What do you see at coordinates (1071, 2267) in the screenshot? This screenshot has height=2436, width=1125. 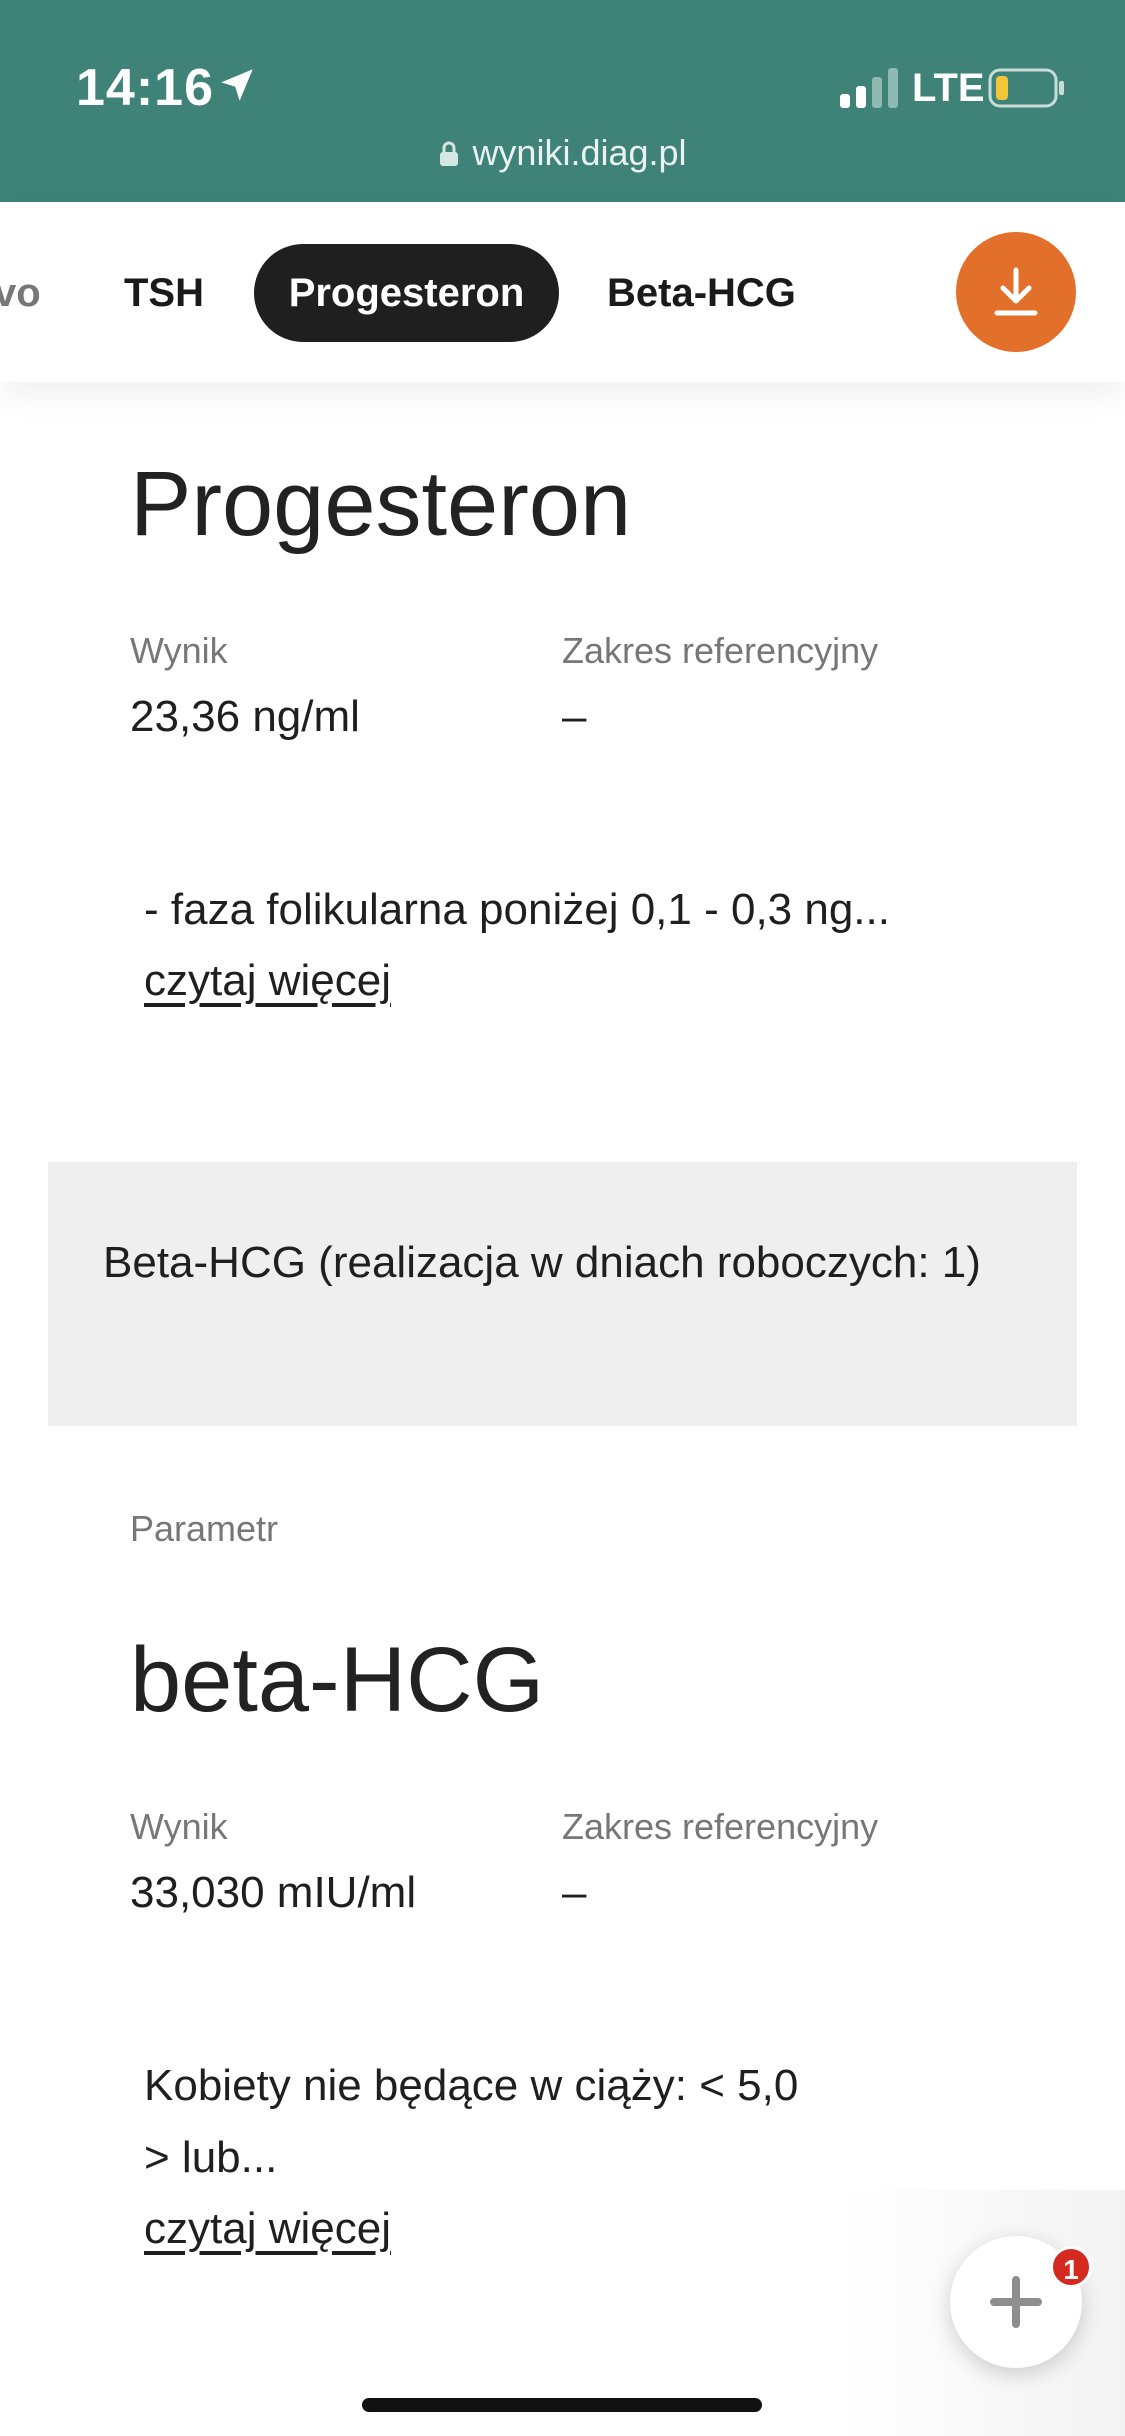 I see `notification-badge: 1` at bounding box center [1071, 2267].